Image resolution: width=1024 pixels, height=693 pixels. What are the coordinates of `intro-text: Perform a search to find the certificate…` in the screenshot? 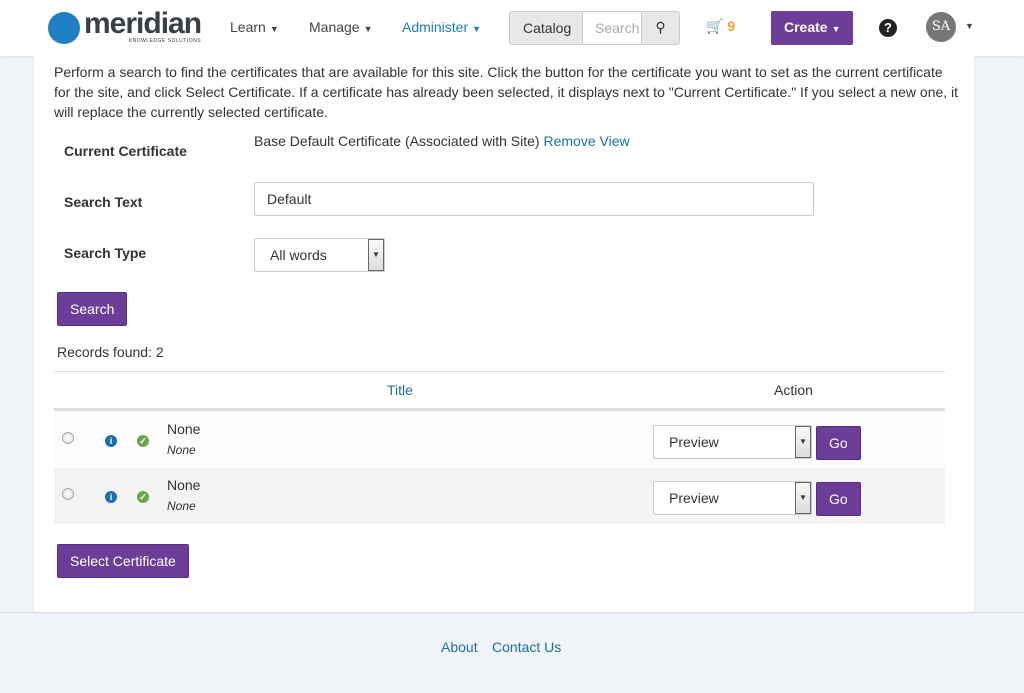 It's located at (506, 92).